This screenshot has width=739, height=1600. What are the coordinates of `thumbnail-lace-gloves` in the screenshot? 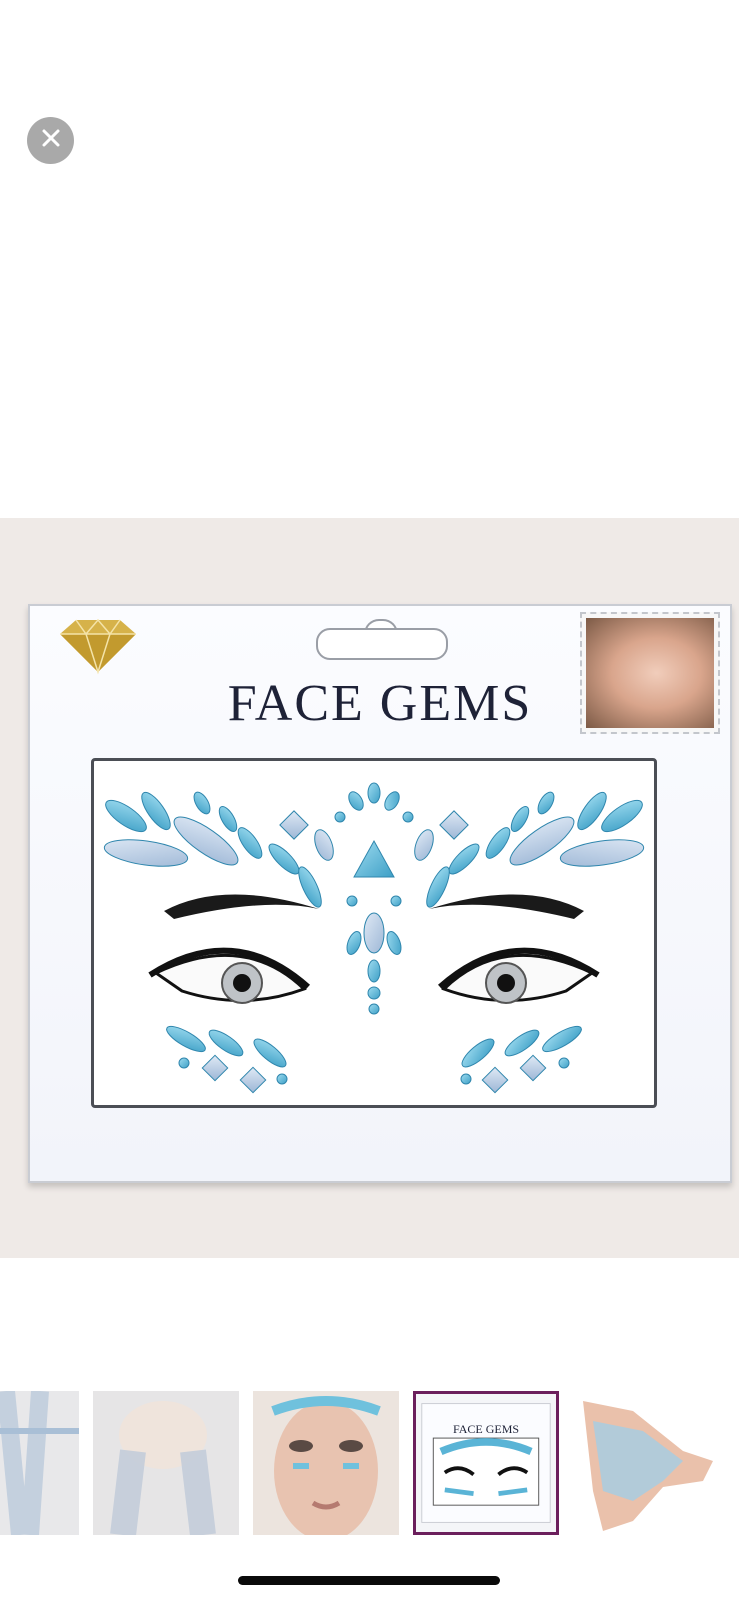 It's located at (646, 1463).